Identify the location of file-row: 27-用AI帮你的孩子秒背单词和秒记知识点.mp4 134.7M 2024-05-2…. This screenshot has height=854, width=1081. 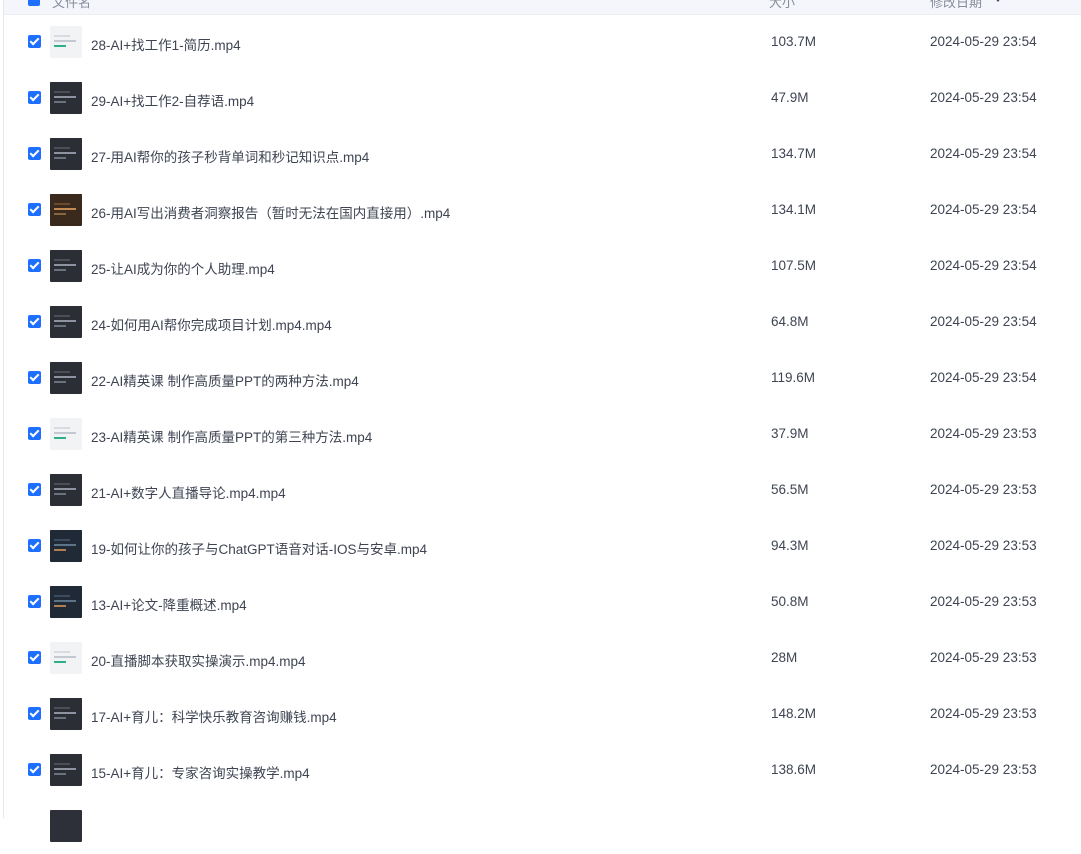
(542, 154).